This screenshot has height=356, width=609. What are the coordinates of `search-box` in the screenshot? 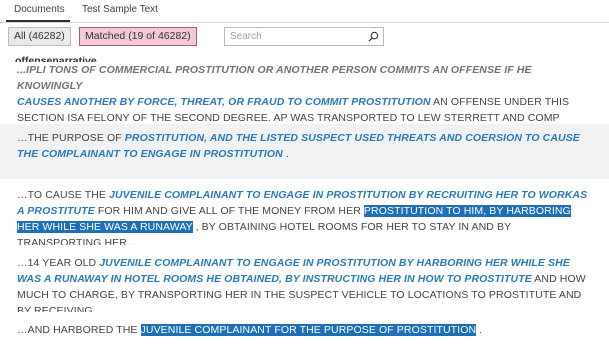 It's located at (304, 36).